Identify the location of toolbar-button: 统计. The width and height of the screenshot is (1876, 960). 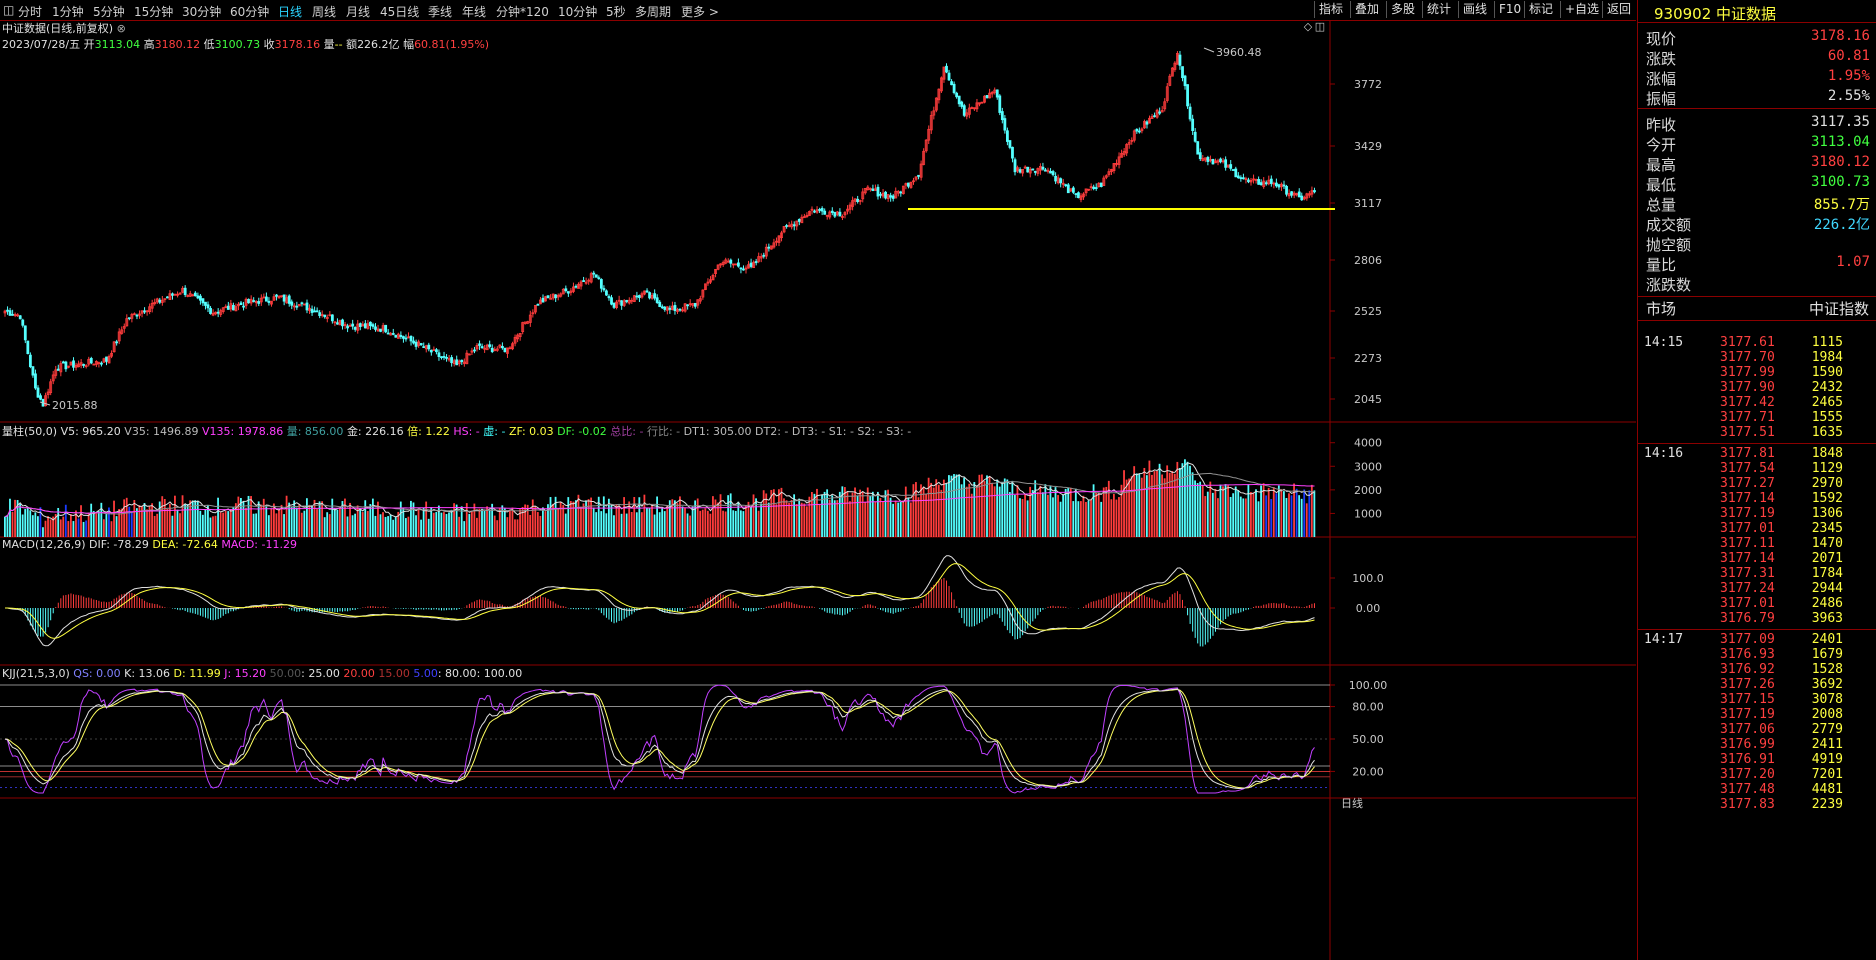
(1438, 9).